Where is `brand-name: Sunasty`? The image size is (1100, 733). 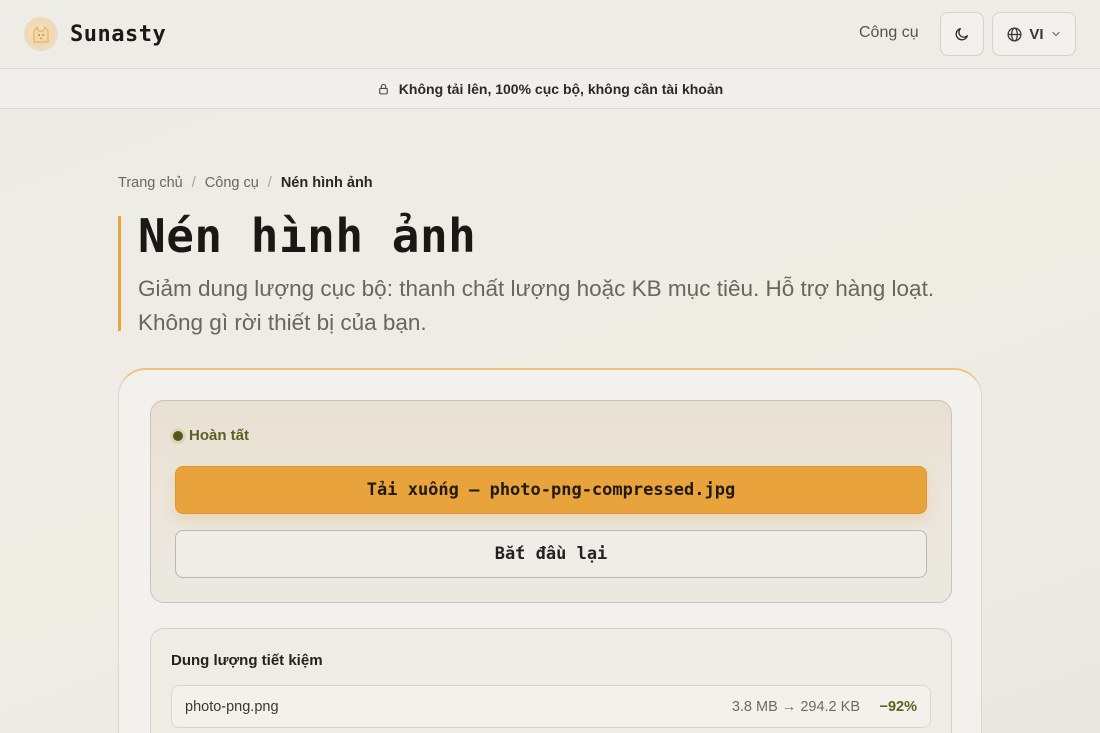 brand-name: Sunasty is located at coordinates (118, 34).